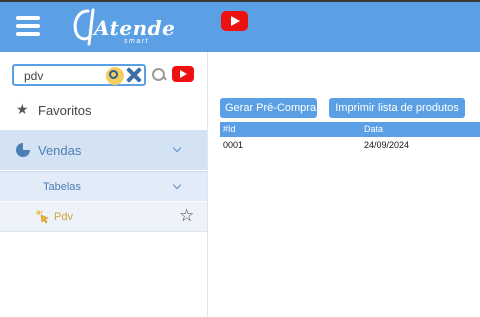 The image size is (480, 317). I want to click on logo: Atende smart, so click(123, 29).